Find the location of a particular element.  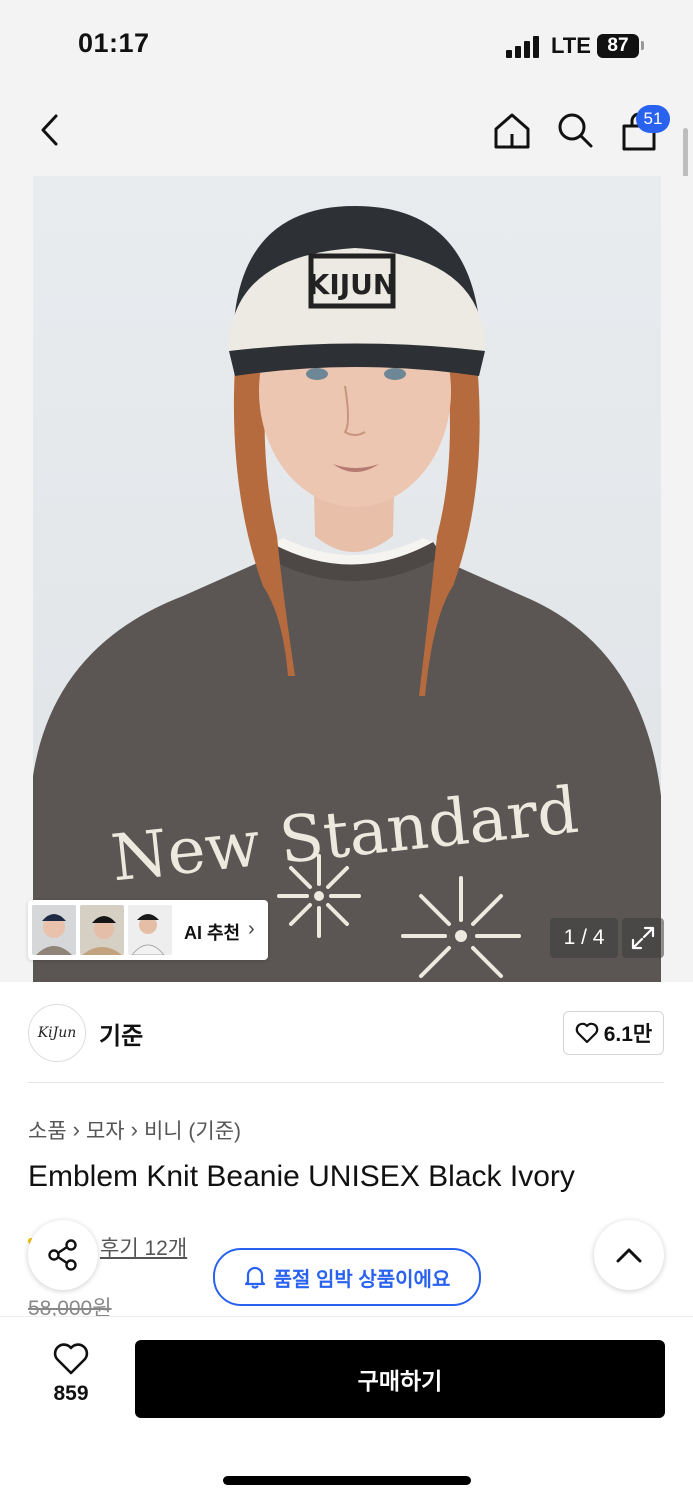

share-button is located at coordinates (63, 1255).